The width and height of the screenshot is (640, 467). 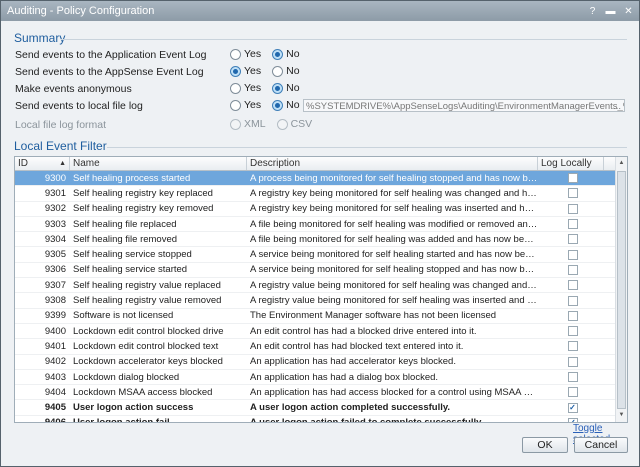 I want to click on column-header-name: Name, so click(x=158, y=163).